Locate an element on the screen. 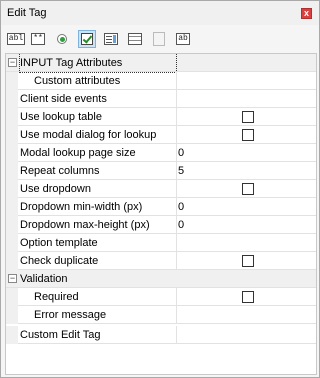 This screenshot has width=320, height=378. property-name: Custom attributes is located at coordinates (77, 81).